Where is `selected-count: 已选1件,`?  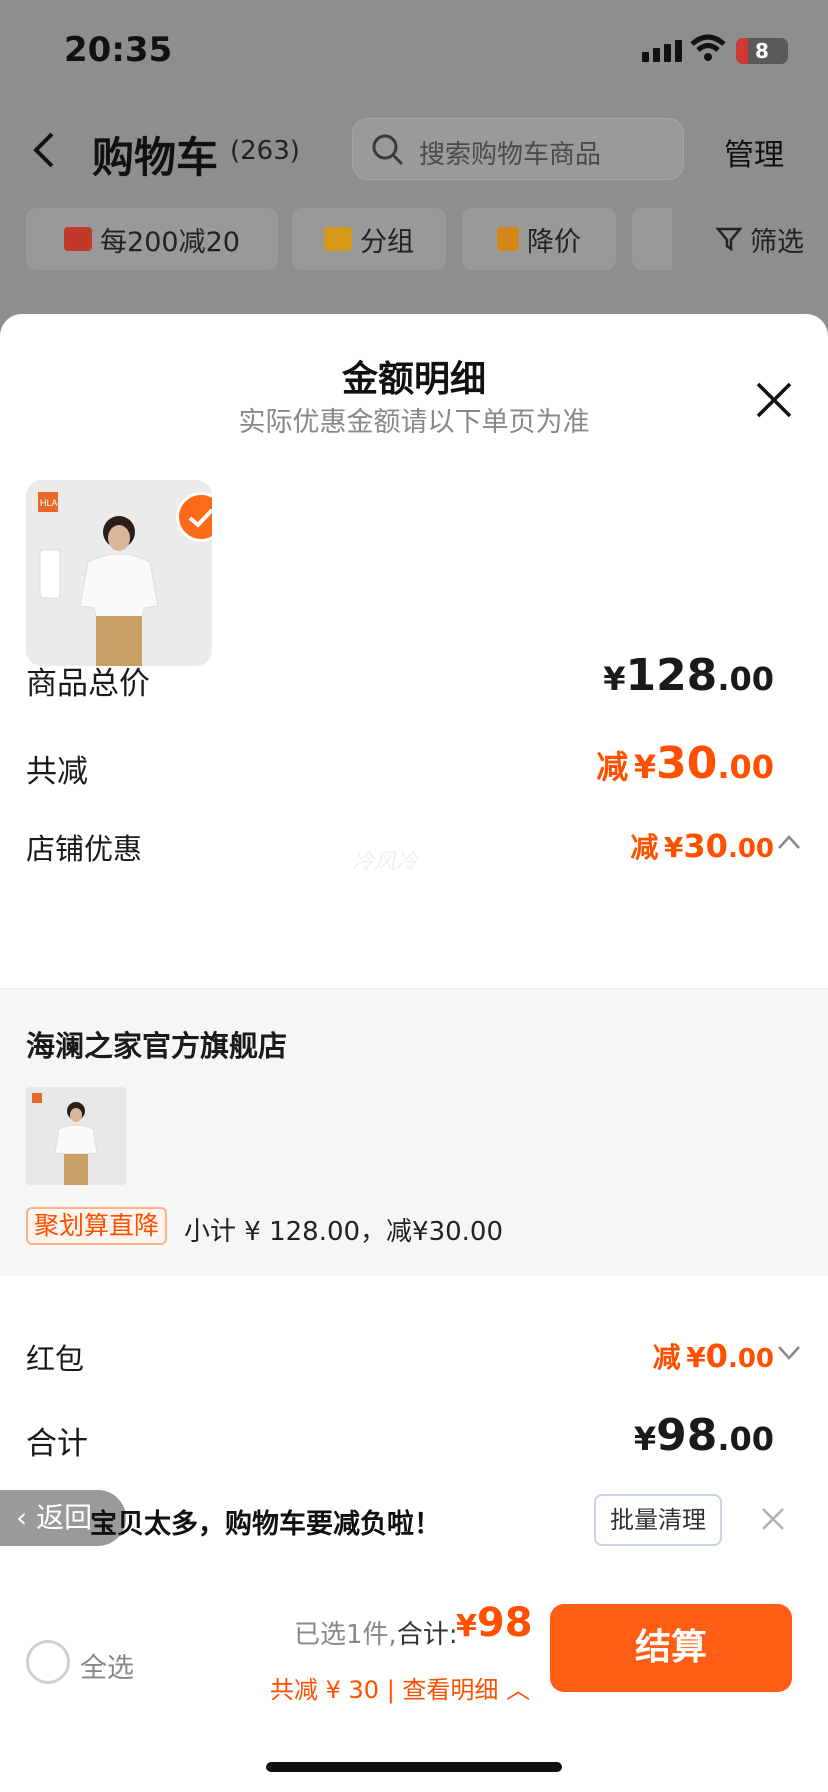 selected-count: 已选1件, is located at coordinates (345, 1635).